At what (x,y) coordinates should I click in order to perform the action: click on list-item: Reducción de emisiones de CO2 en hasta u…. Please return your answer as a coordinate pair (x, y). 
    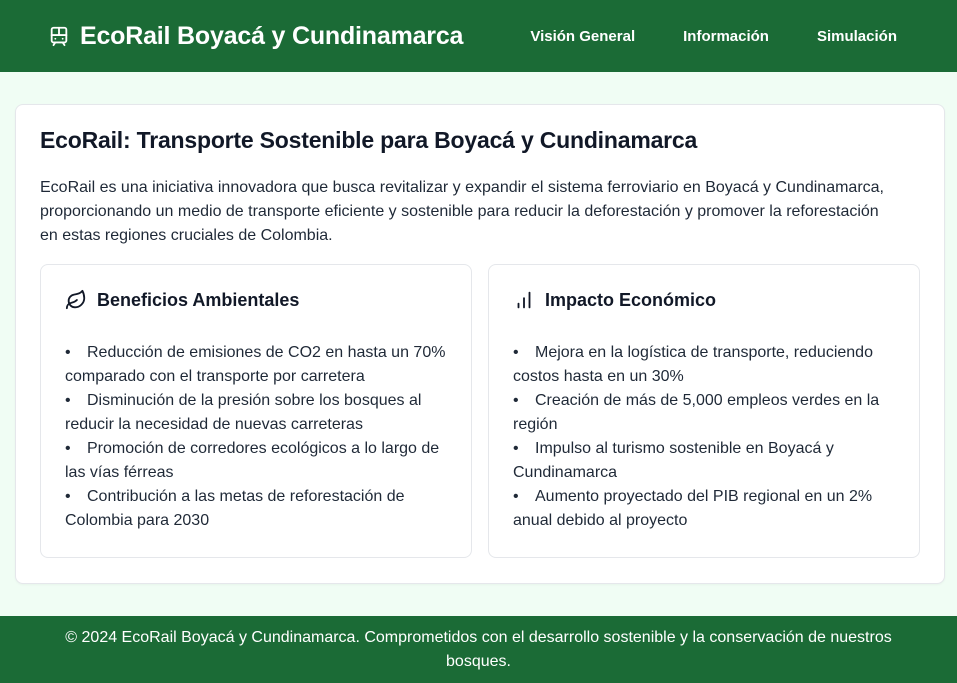
    Looking at the image, I should click on (256, 365).